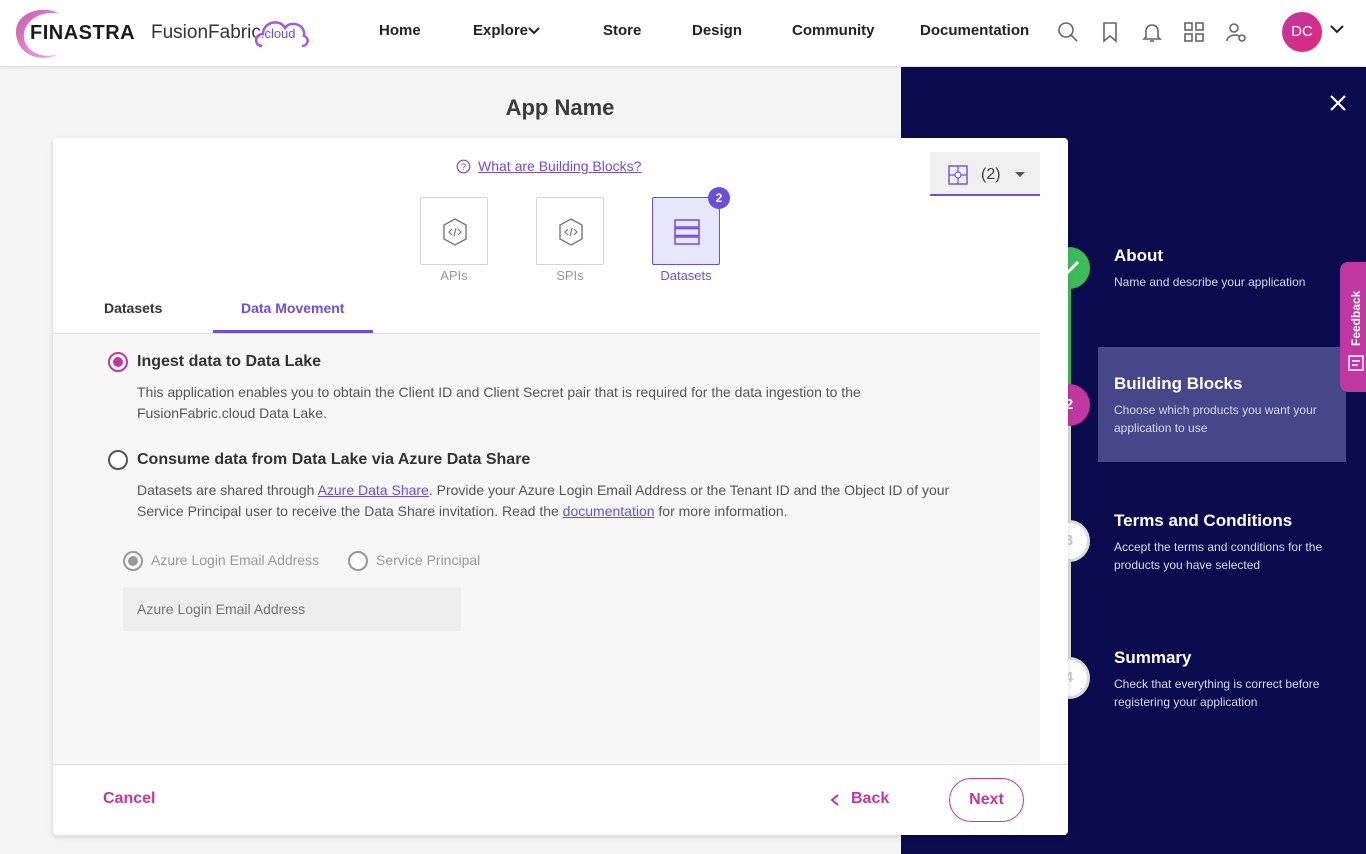  What do you see at coordinates (133, 308) in the screenshot?
I see `tab-datasets: Datasets` at bounding box center [133, 308].